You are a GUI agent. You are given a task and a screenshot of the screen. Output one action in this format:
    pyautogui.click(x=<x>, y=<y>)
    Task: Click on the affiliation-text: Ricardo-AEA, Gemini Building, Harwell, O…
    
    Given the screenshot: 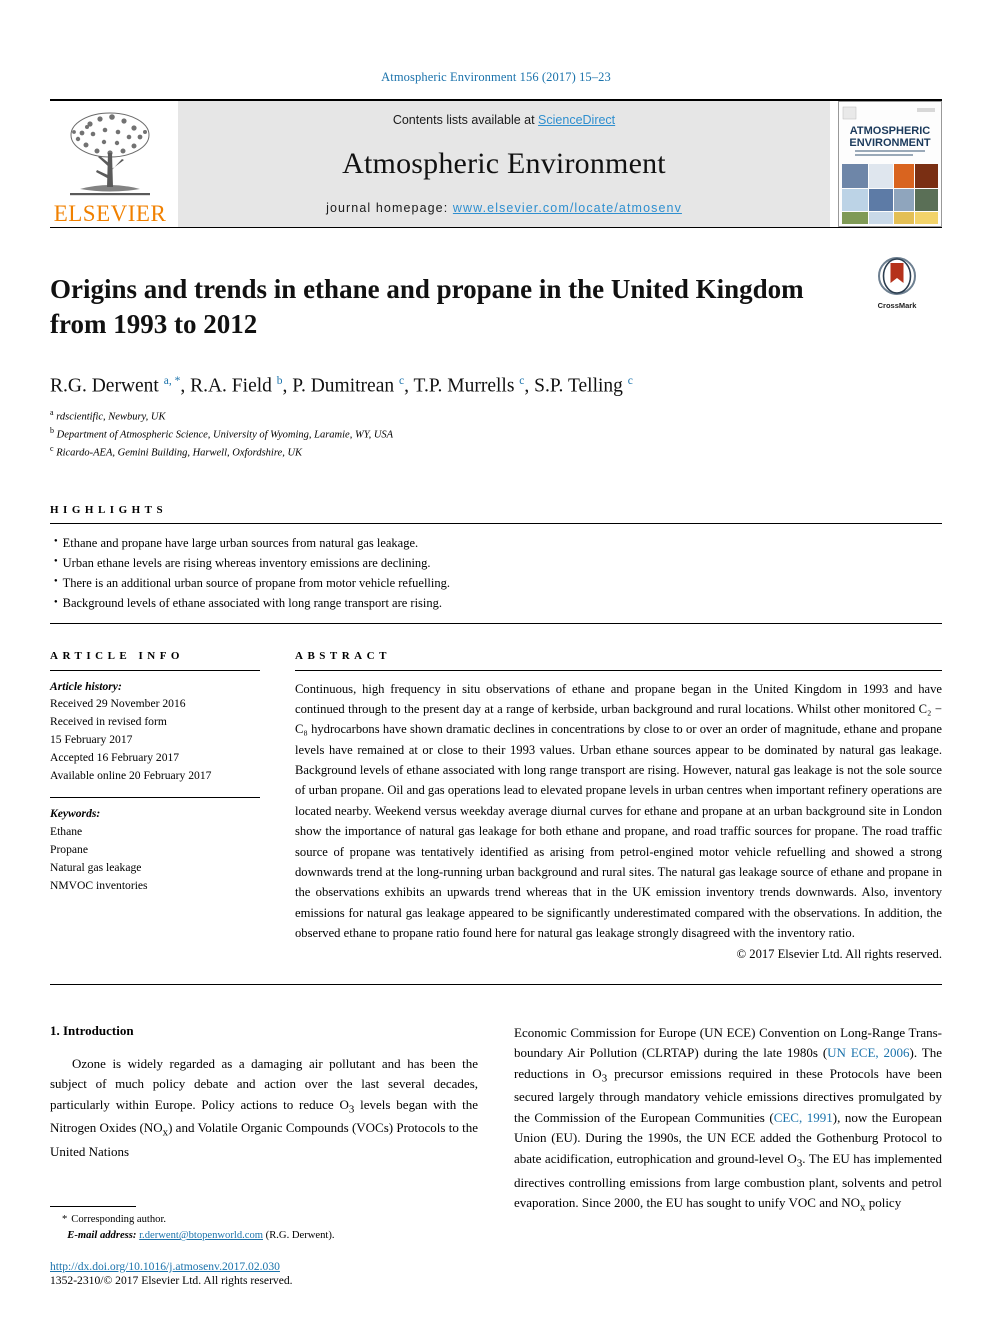 What is the action you would take?
    pyautogui.click(x=179, y=453)
    